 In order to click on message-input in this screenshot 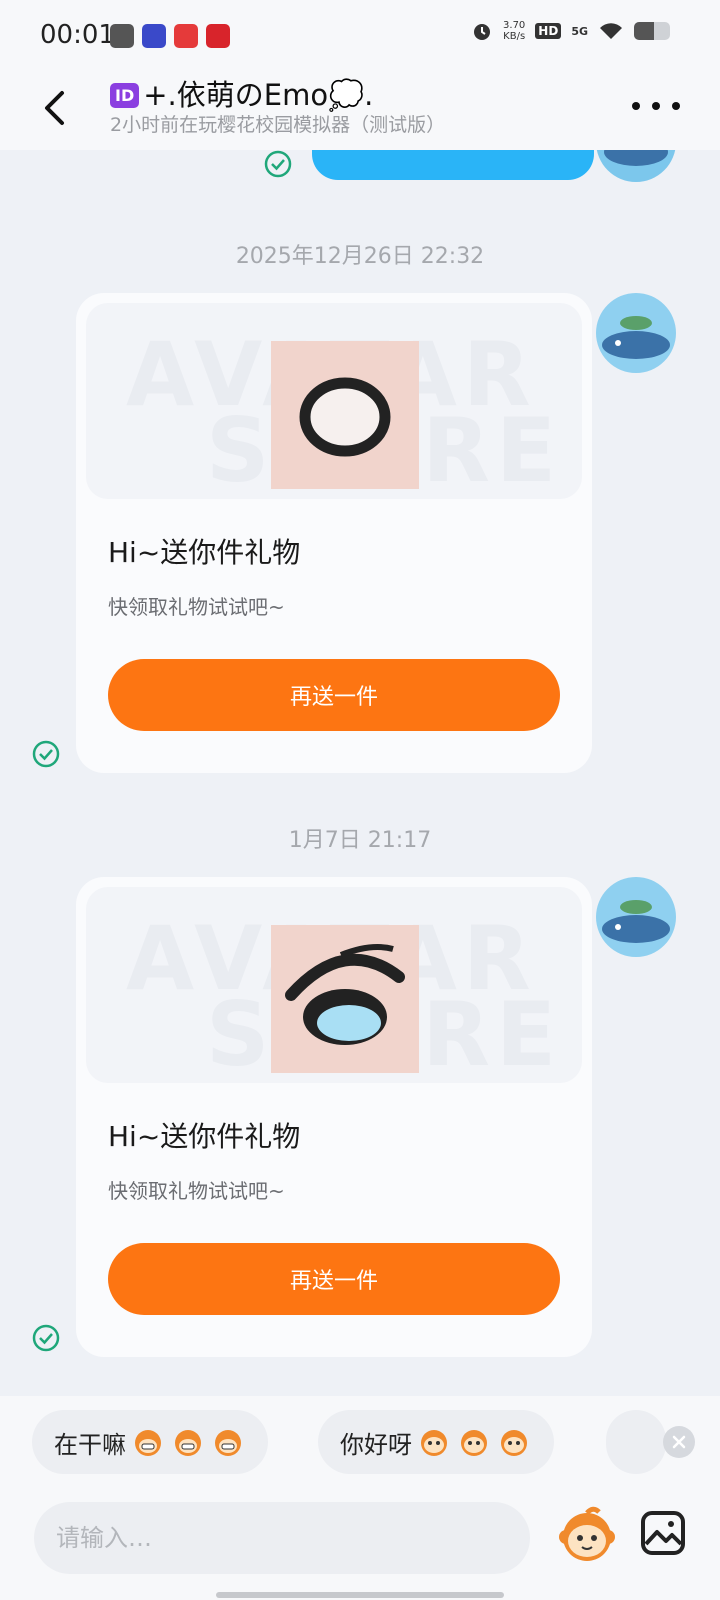, I will do `click(282, 1538)`.